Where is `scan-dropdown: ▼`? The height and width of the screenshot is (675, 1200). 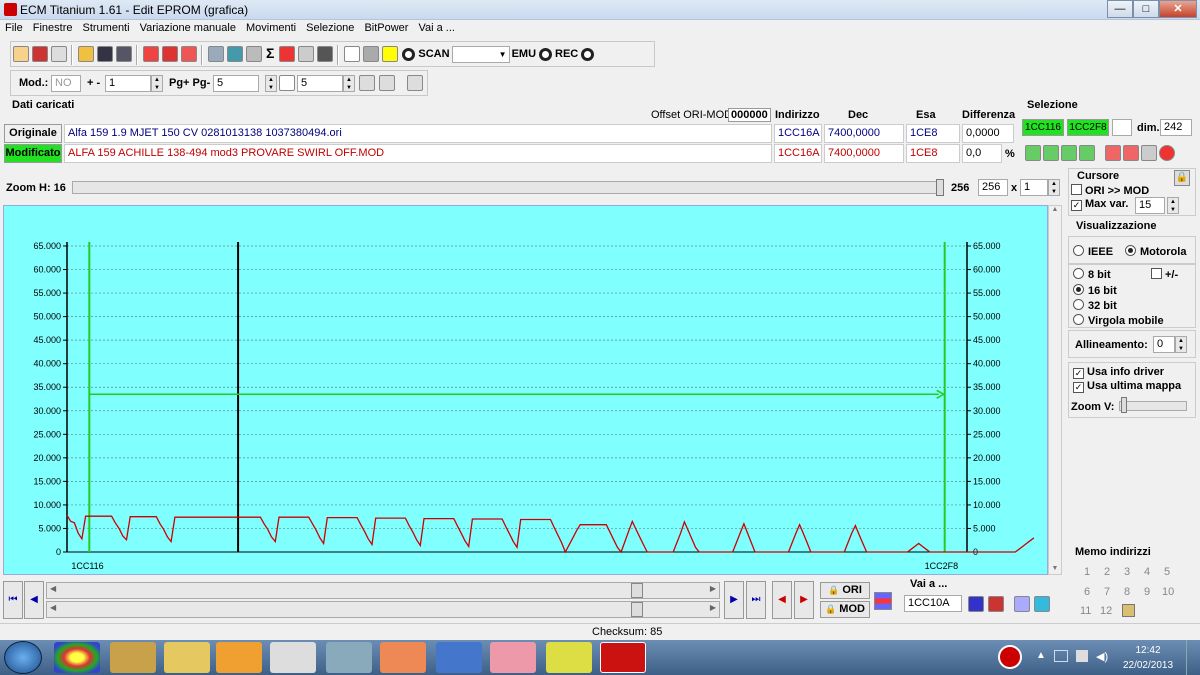 scan-dropdown: ▼ is located at coordinates (480, 54).